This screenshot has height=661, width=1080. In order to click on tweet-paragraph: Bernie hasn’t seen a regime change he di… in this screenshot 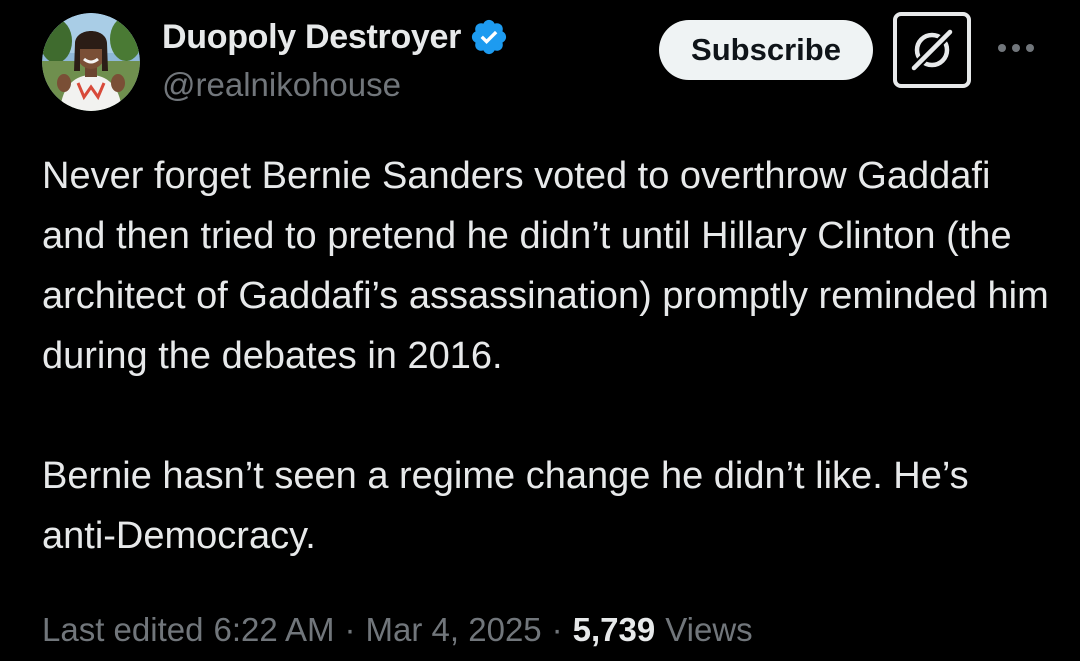, I will do `click(505, 506)`.